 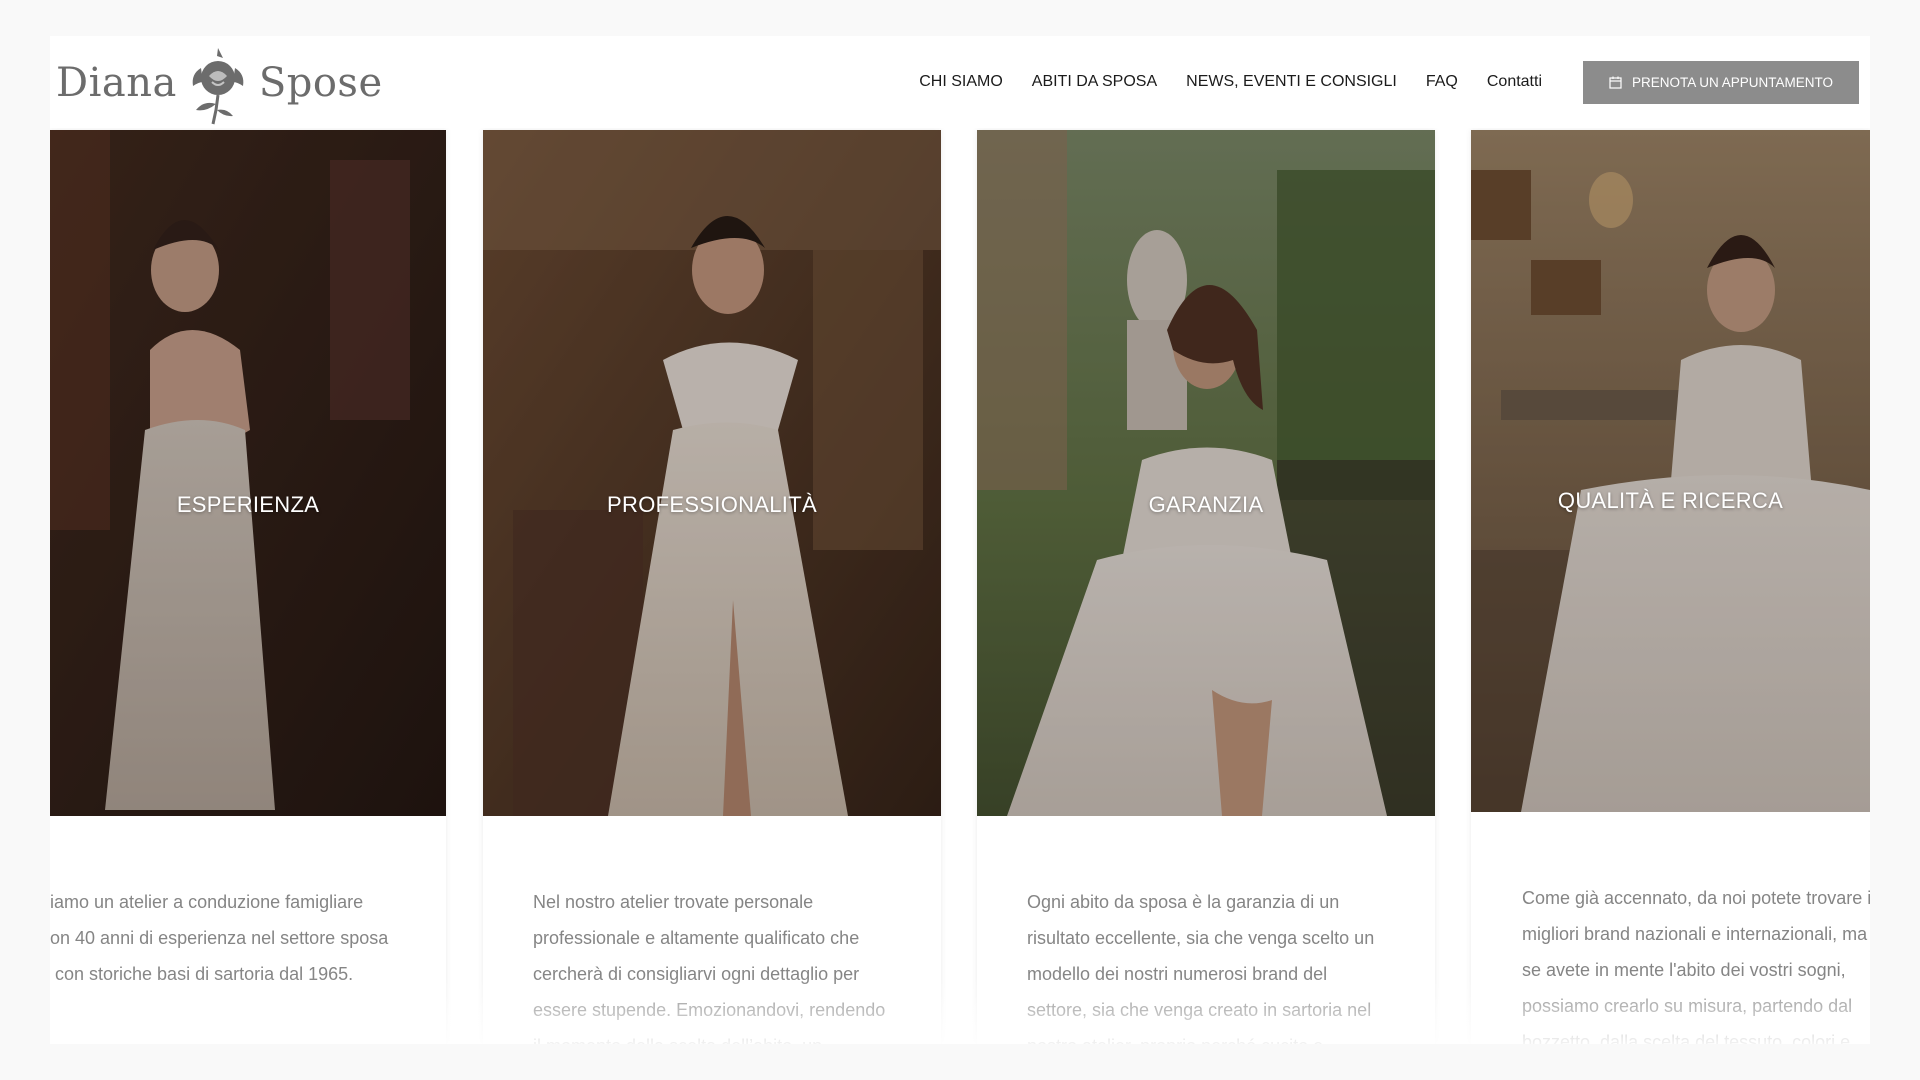 I want to click on logo-word-left: Diana, so click(x=116, y=83).